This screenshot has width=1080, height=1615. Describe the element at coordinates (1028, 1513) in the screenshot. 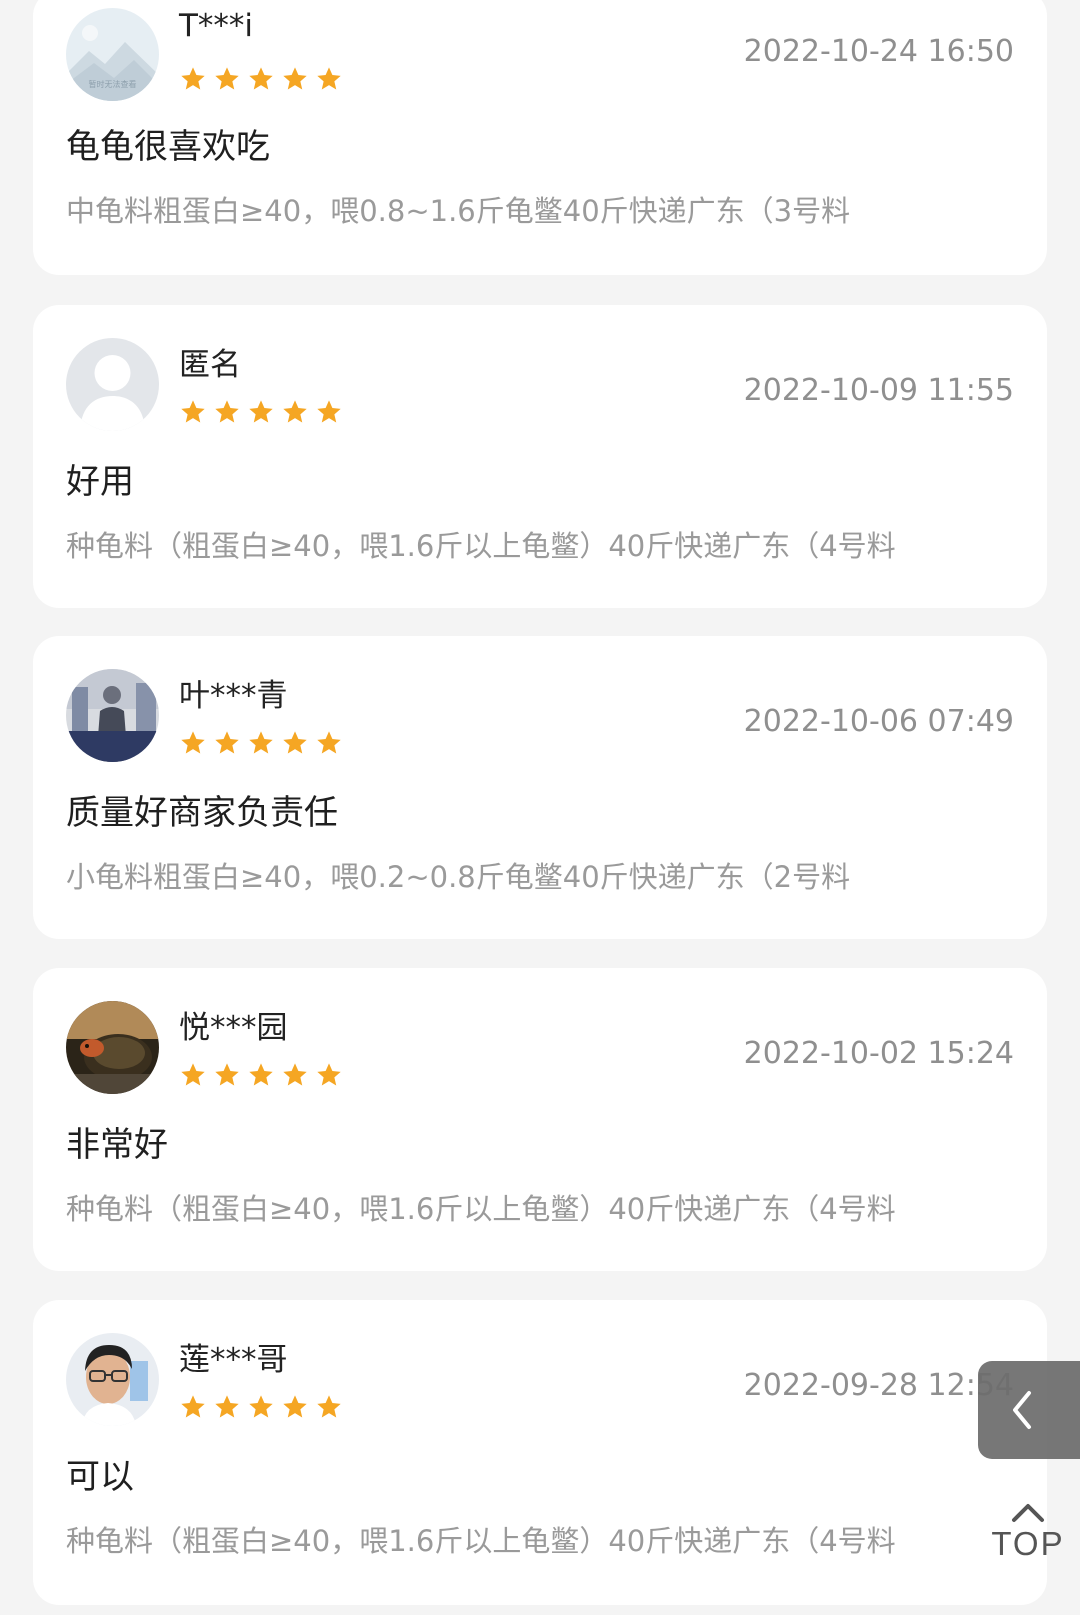

I see `chevron-up-icon` at that location.